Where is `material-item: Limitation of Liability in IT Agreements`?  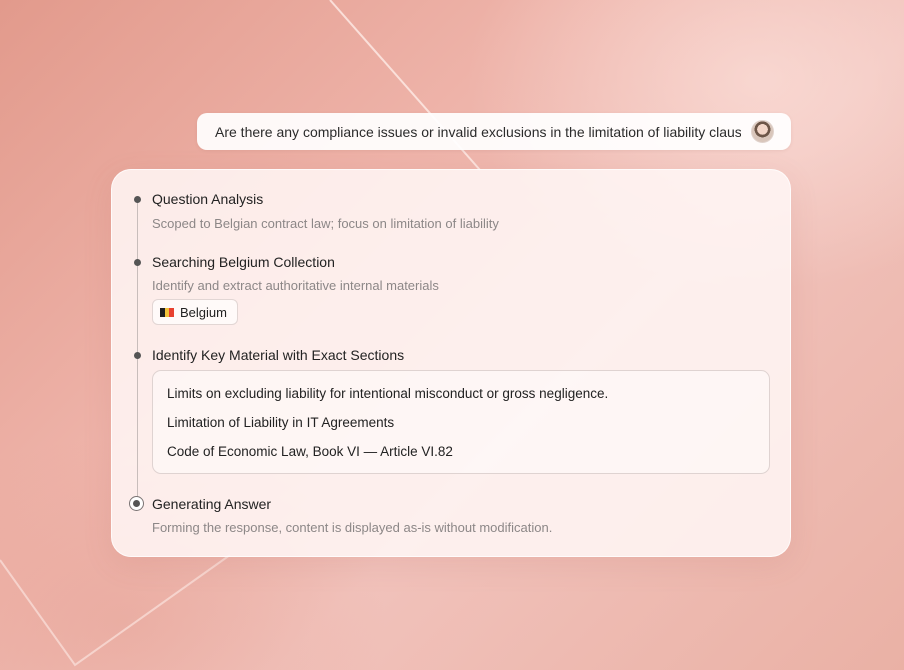 material-item: Limitation of Liability in IT Agreements is located at coordinates (461, 427).